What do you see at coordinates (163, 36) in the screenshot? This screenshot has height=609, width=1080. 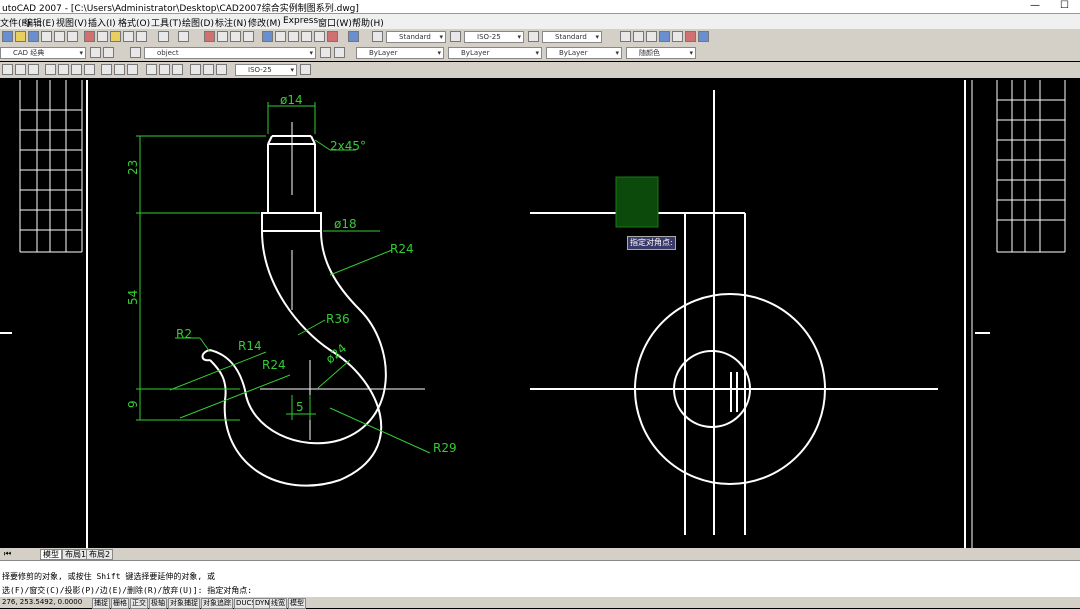 I see `undo-icon` at bounding box center [163, 36].